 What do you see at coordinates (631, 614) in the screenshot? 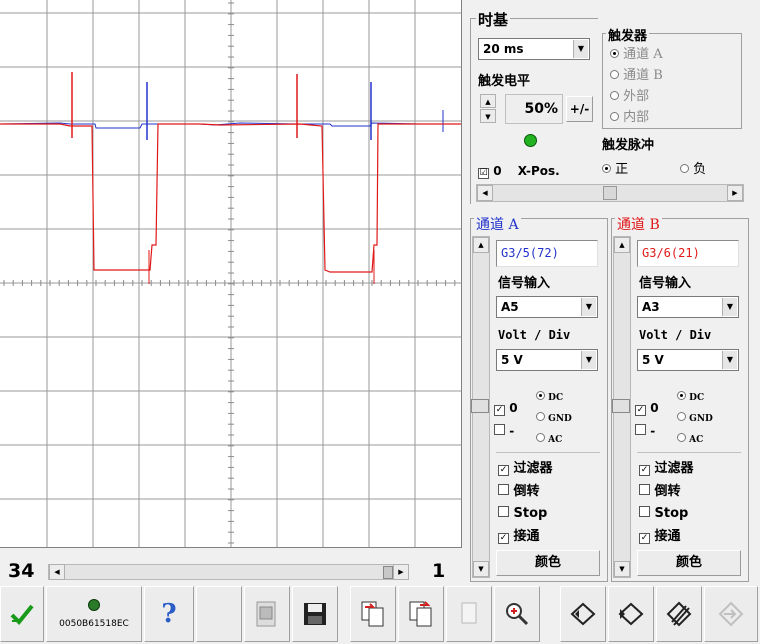
I see `step-right-button` at bounding box center [631, 614].